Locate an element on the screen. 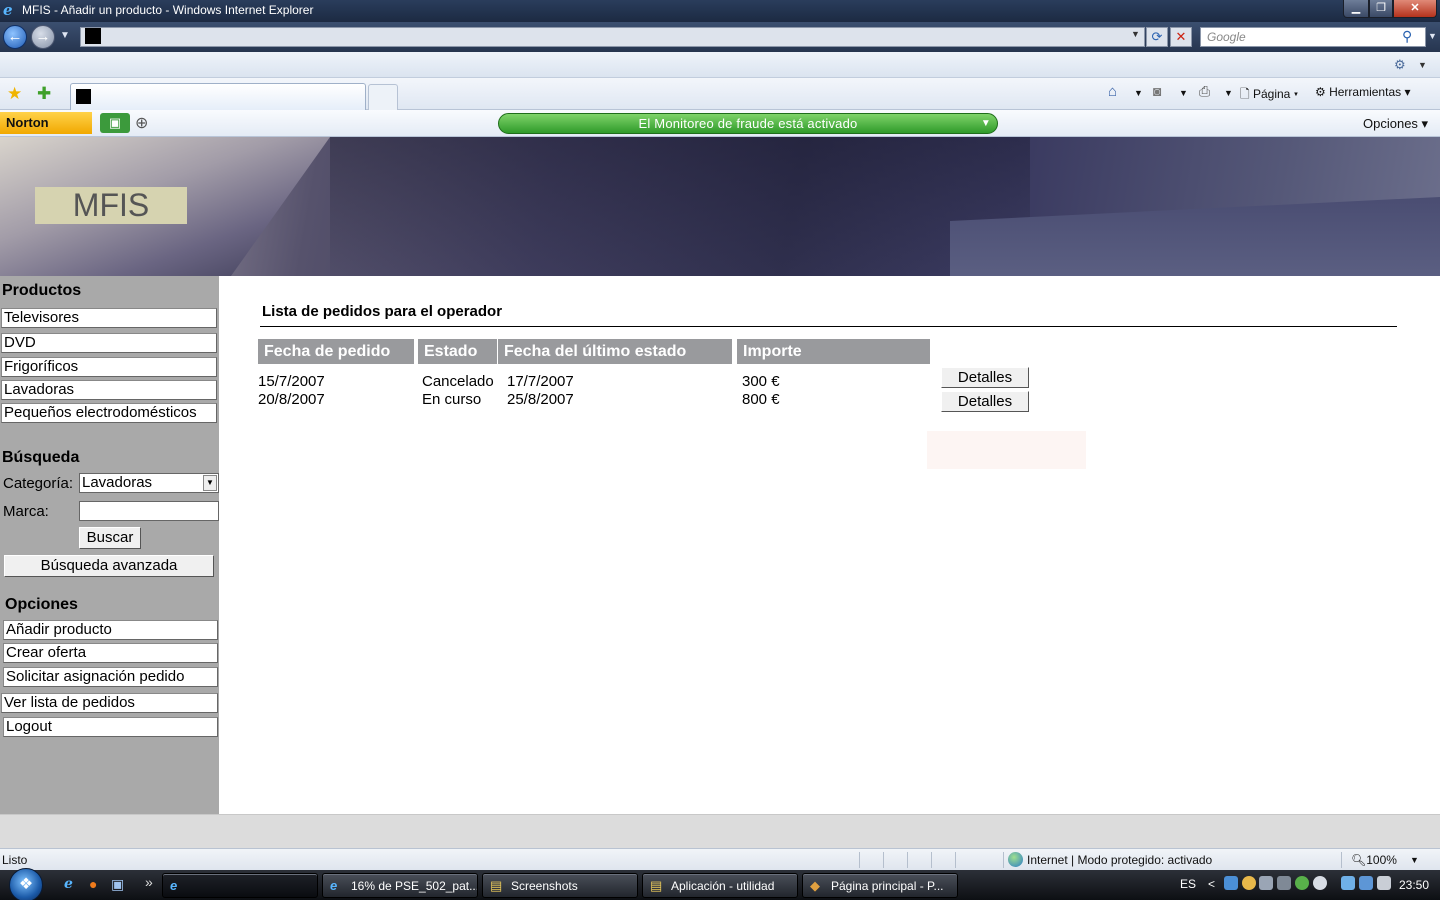 The image size is (1440, 900). search-icon: ⚲ is located at coordinates (1407, 36).